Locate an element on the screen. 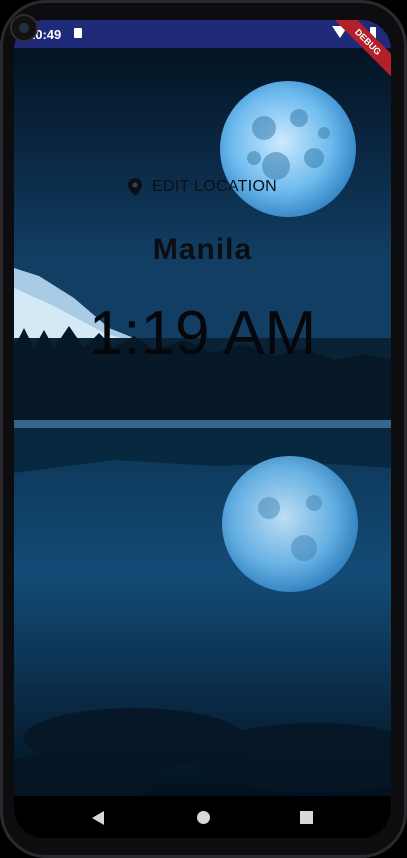 Image resolution: width=407 pixels, height=858 pixels. time-display: 1:19 AM is located at coordinates (202, 333).